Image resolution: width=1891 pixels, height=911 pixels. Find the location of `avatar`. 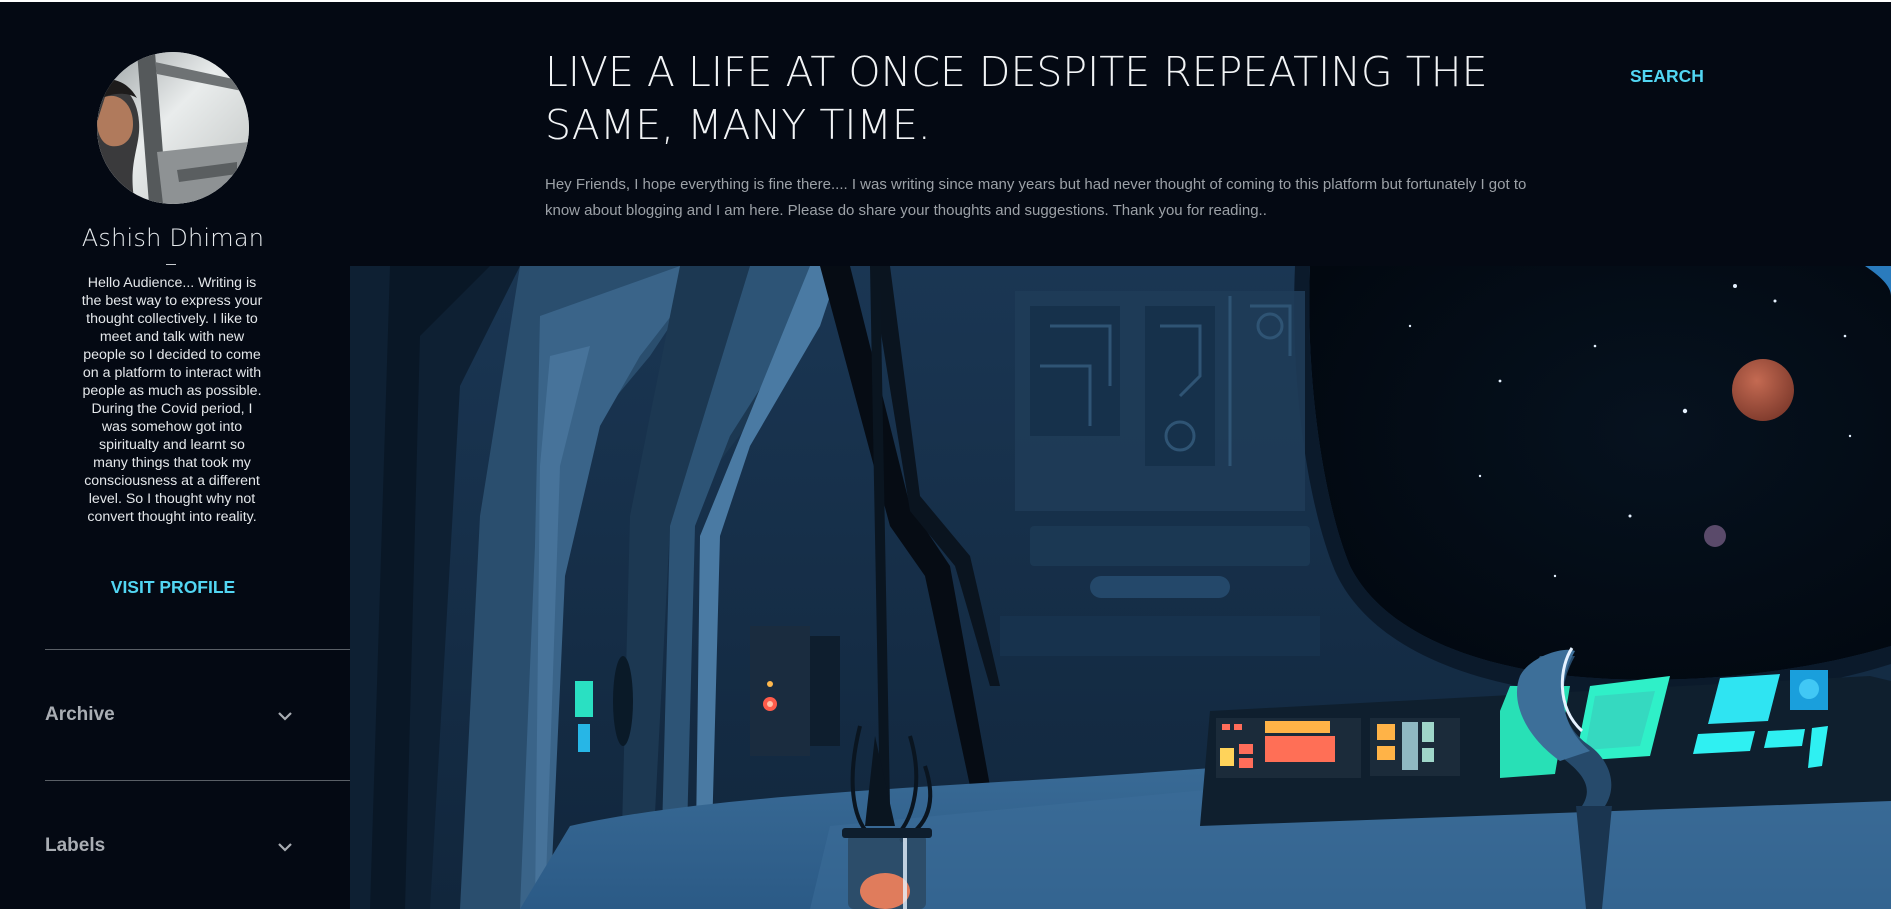

avatar is located at coordinates (173, 128).